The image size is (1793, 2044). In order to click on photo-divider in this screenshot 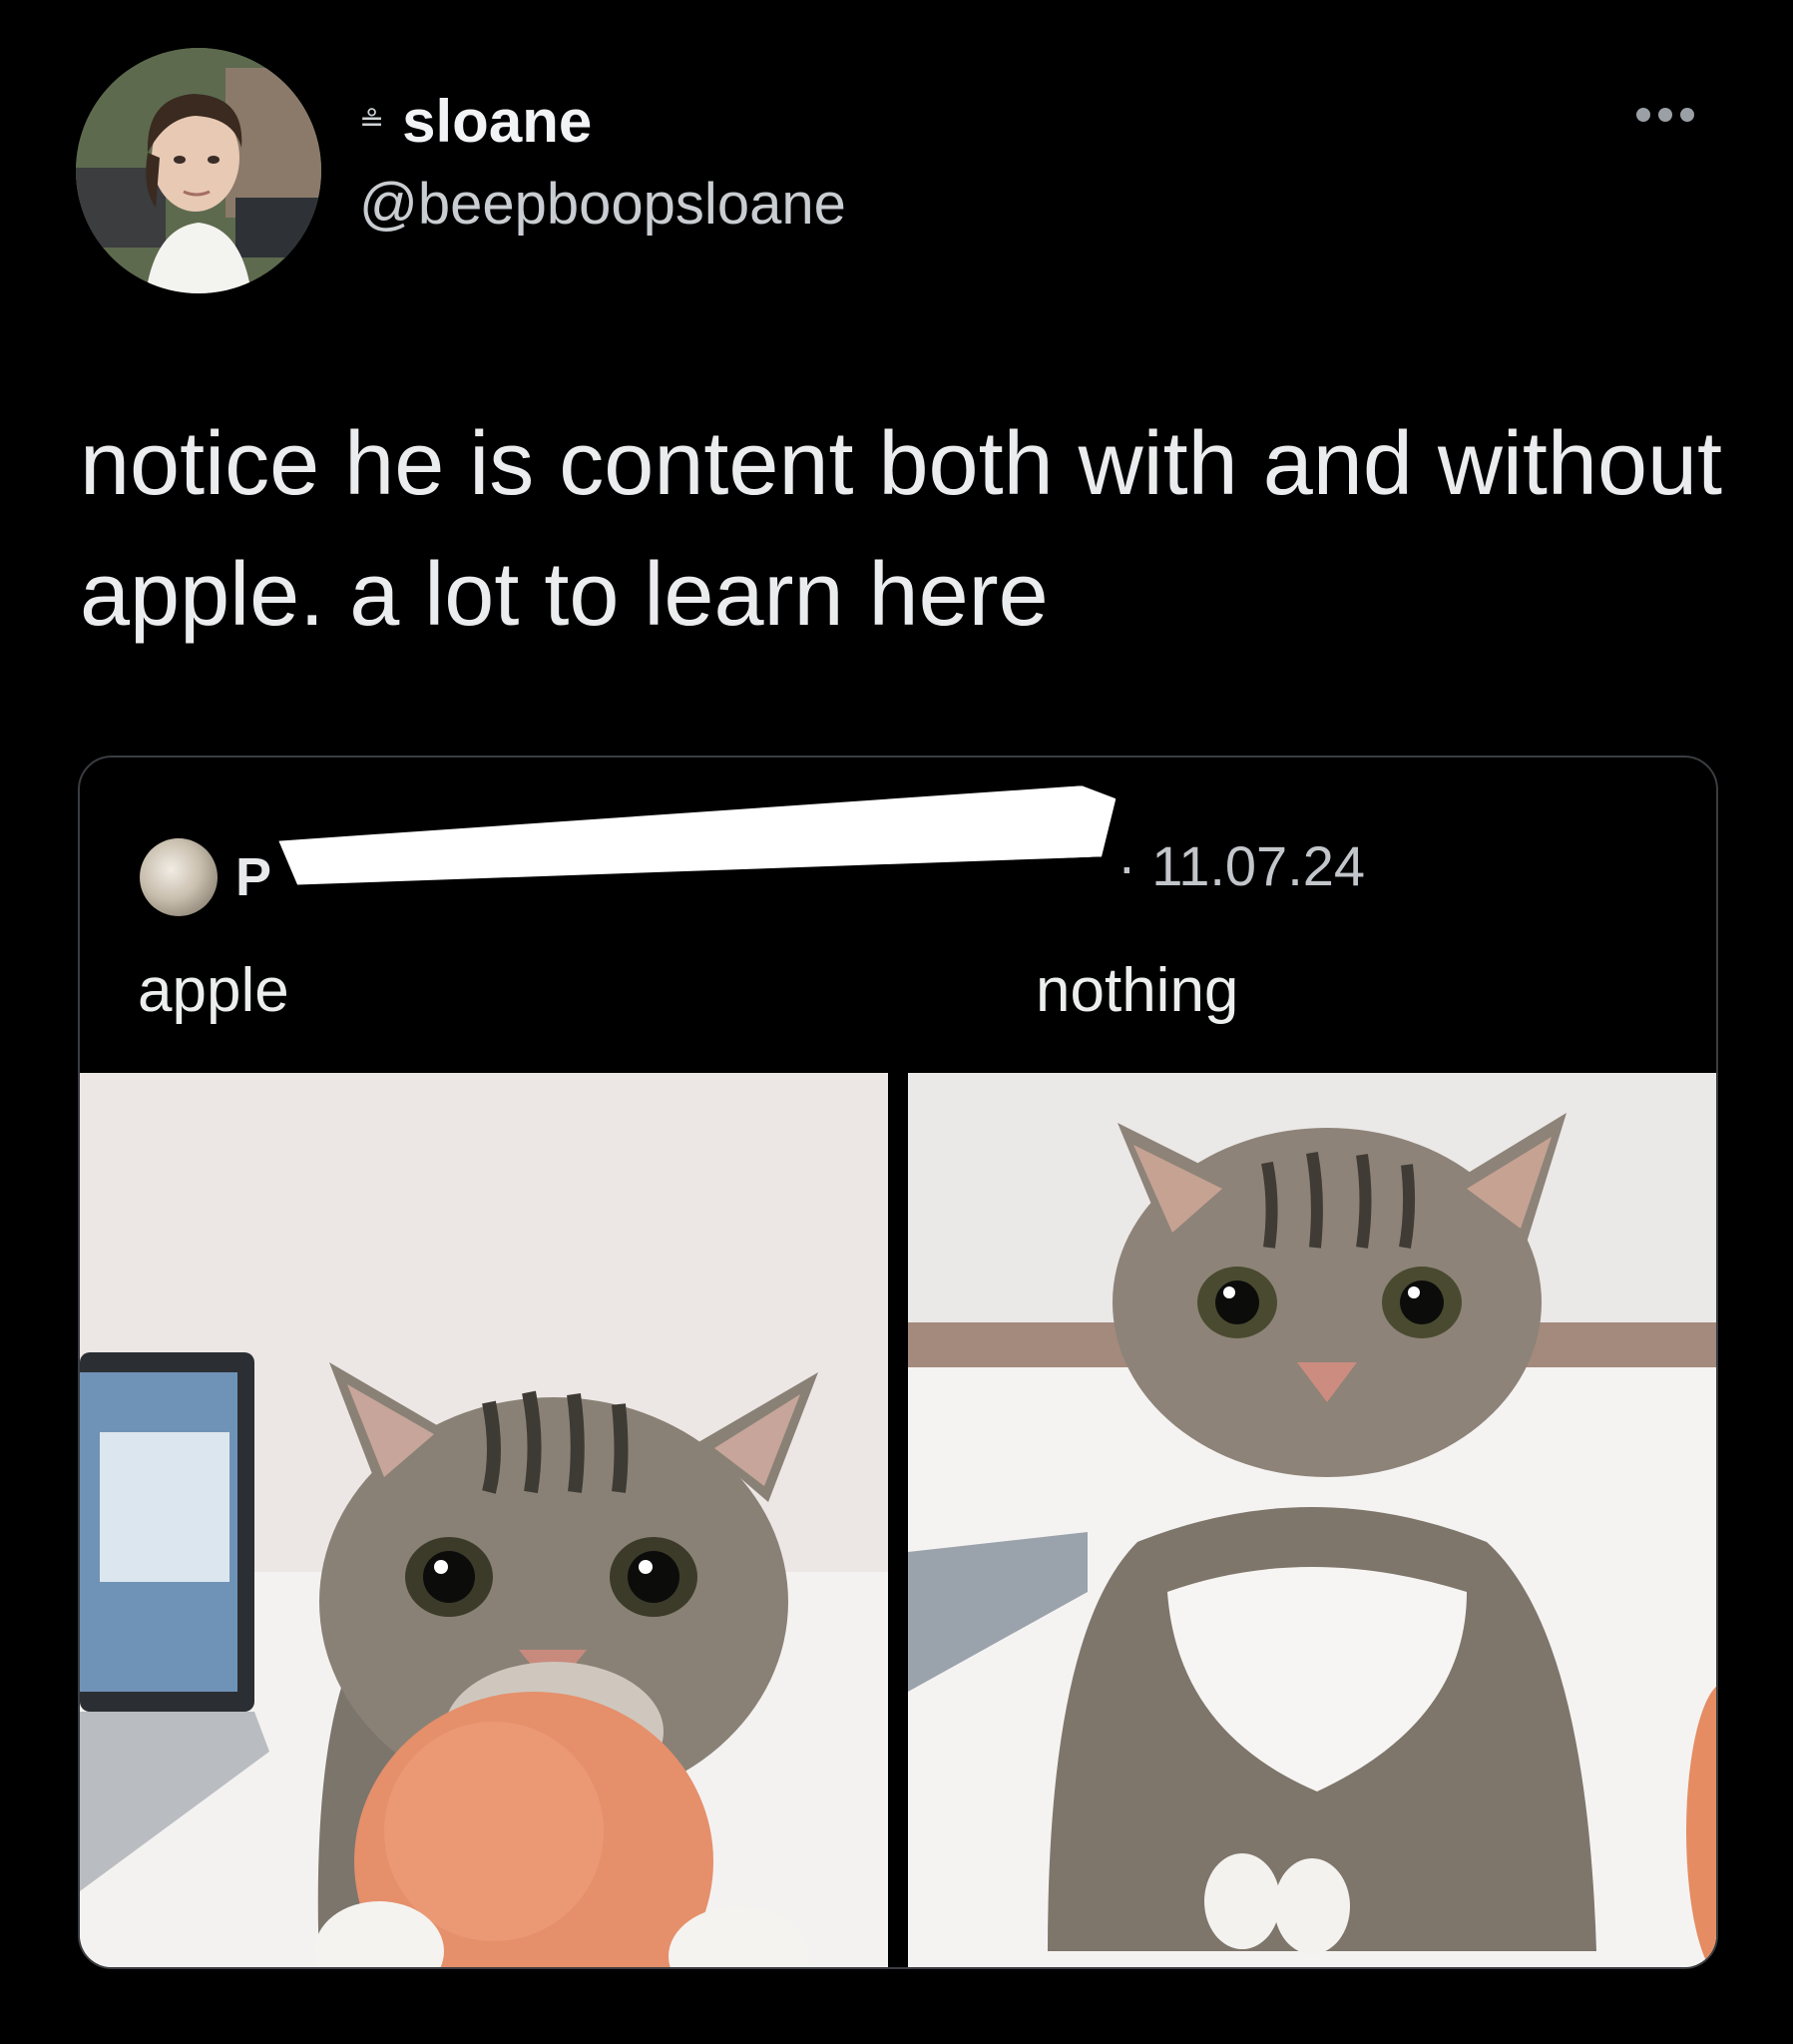, I will do `click(898, 1520)`.